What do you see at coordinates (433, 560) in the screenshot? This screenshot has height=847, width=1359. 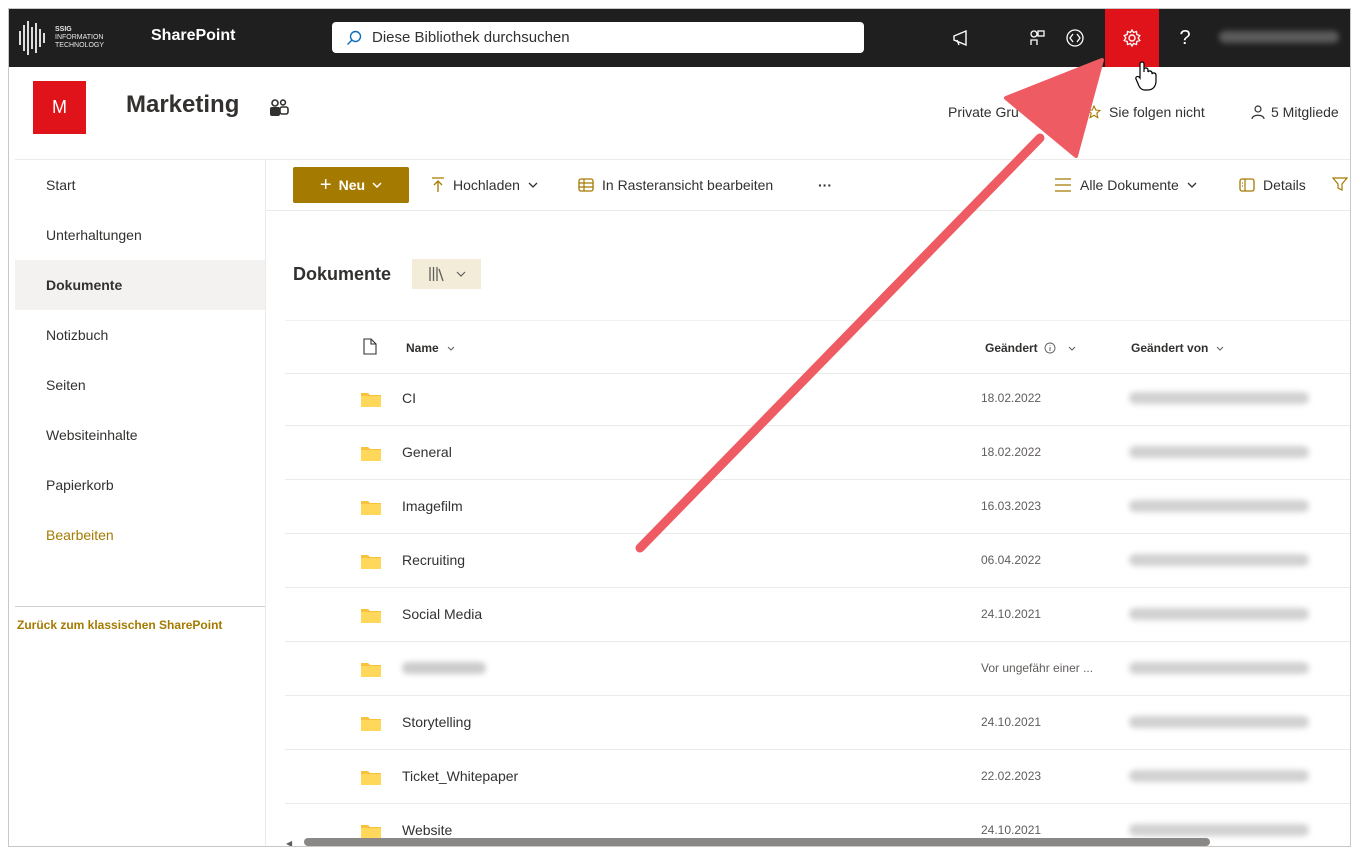 I see `folder-name: Recruiting` at bounding box center [433, 560].